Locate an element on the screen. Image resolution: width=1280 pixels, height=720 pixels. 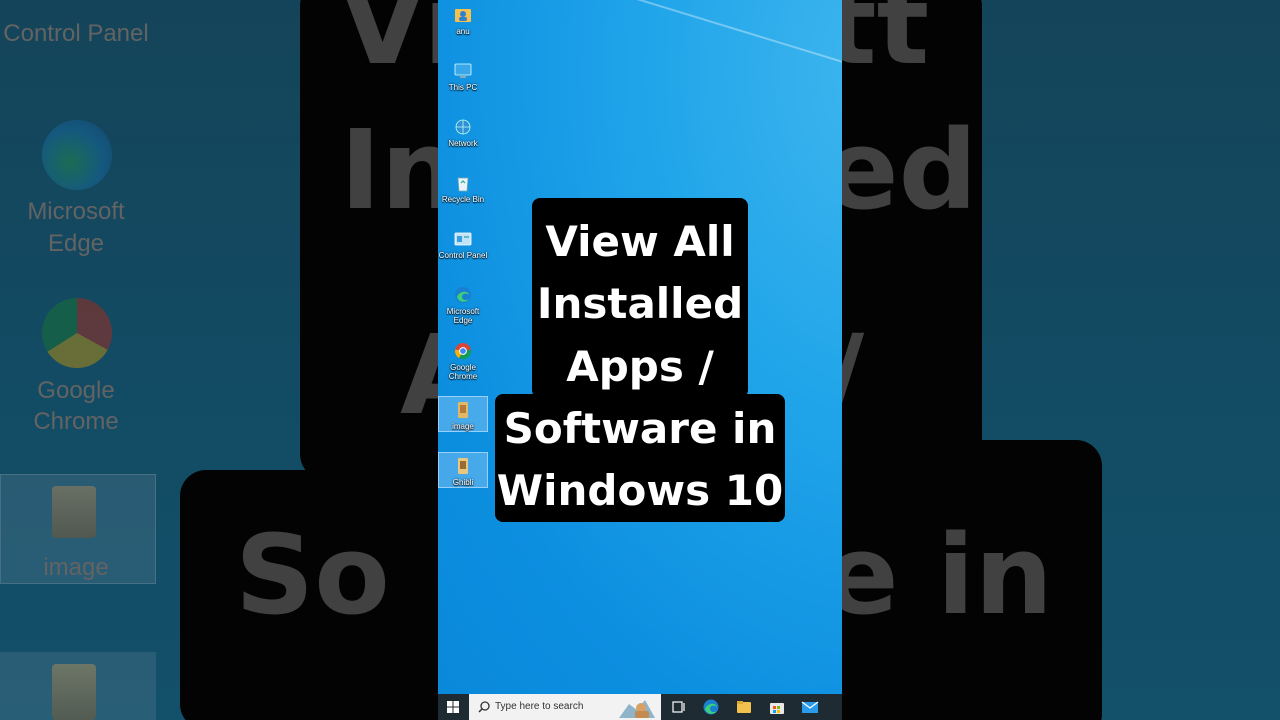
caption-line: Installed is located at coordinates (640, 303).